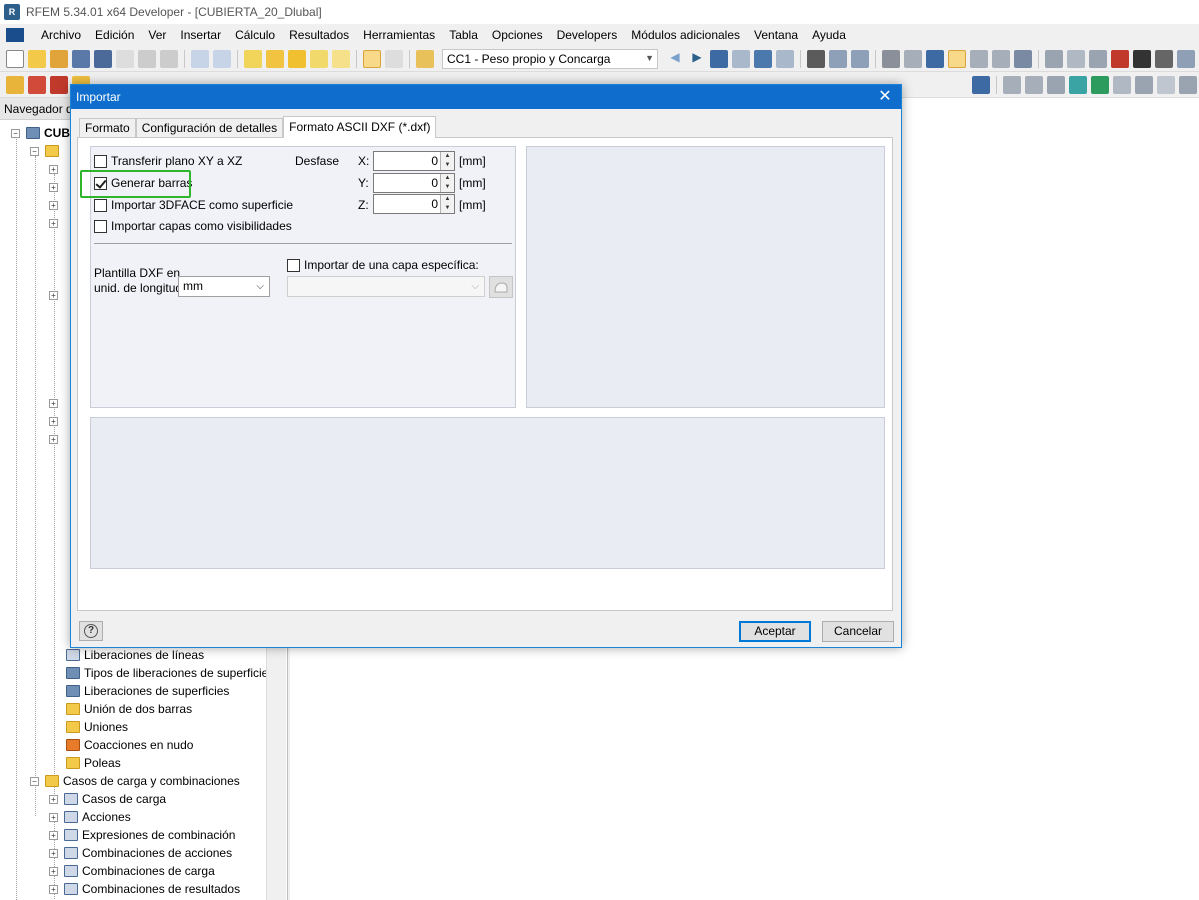 This screenshot has height=900, width=1199. What do you see at coordinates (447, 204) in the screenshot?
I see `offset-z-spinner: ▲ ▼` at bounding box center [447, 204].